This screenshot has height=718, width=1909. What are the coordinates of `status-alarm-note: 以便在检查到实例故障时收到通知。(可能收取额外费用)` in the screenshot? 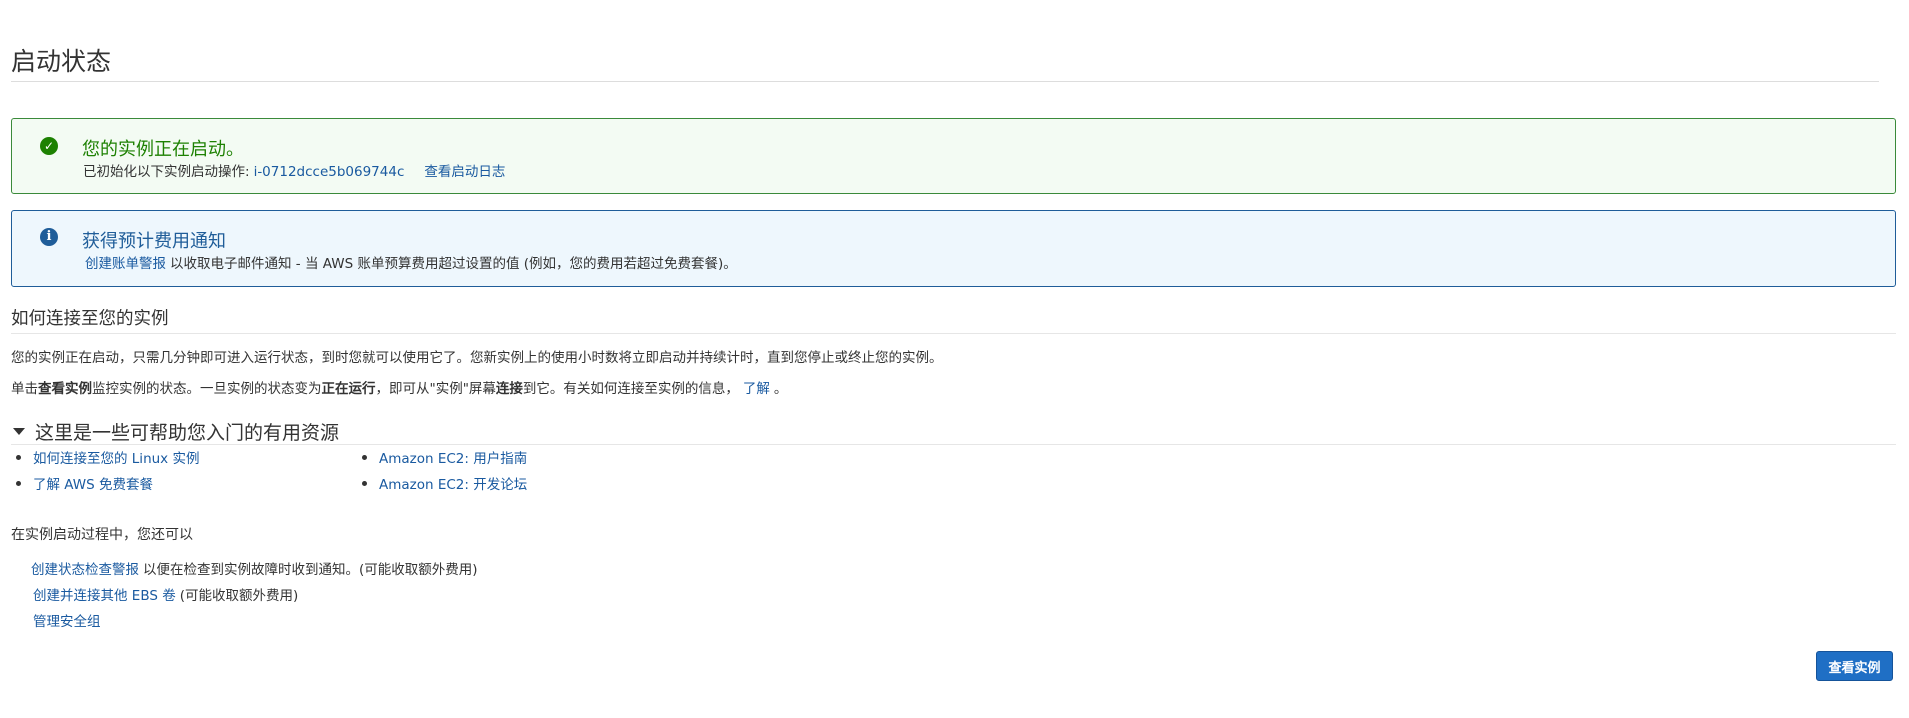 It's located at (310, 570).